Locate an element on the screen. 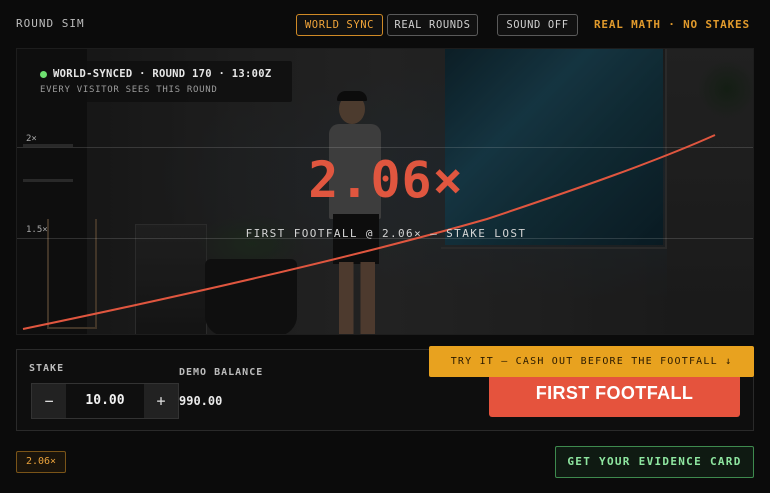 The height and width of the screenshot is (493, 770). balance-label: DEMO BALANCE is located at coordinates (221, 372).